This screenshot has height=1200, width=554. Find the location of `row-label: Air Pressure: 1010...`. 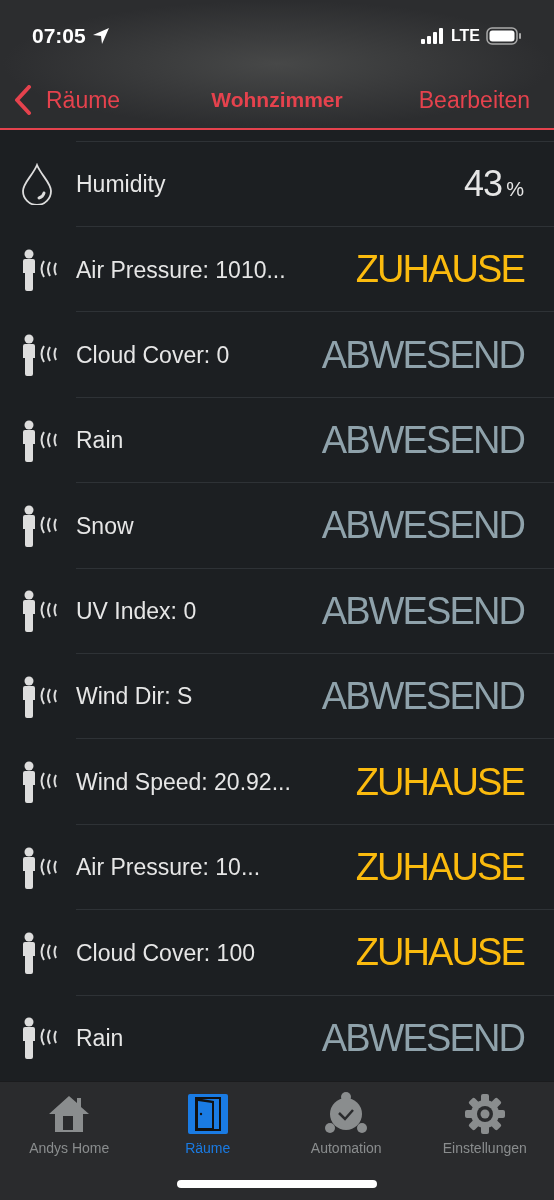

row-label: Air Pressure: 1010... is located at coordinates (181, 270).